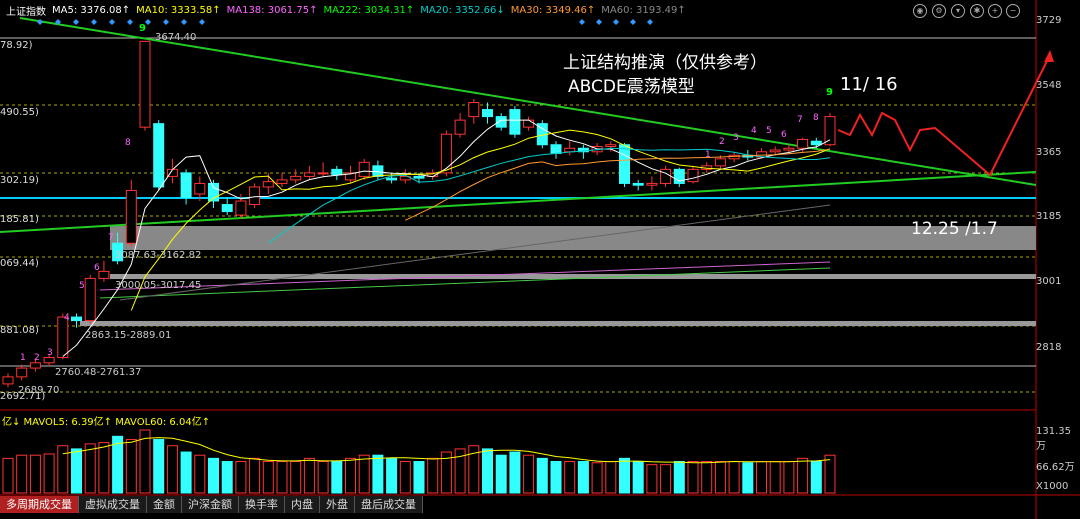 Image resolution: width=1080 pixels, height=519 pixels. Describe the element at coordinates (97, 268) in the screenshot. I see `sequence-label: 6` at that location.